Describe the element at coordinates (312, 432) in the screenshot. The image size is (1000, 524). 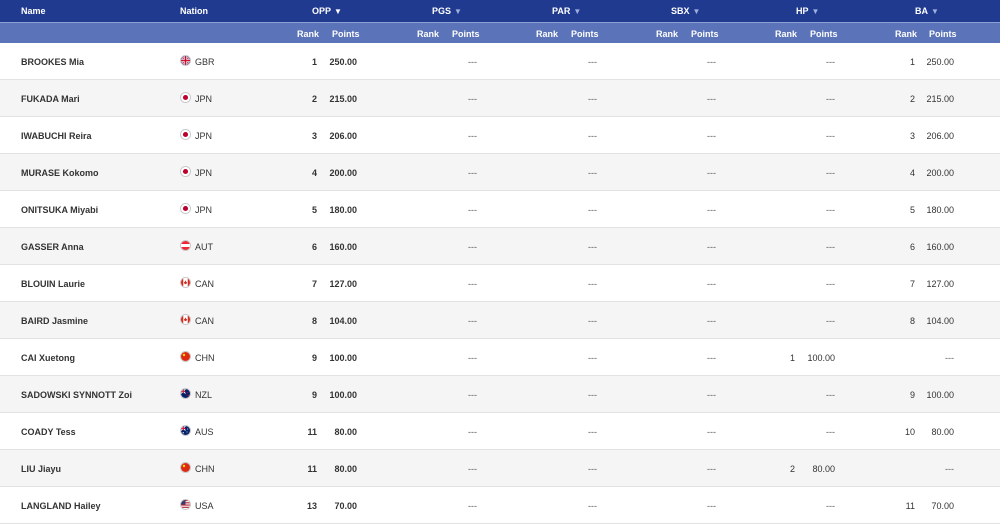
I see `opp-rank: 11` at that location.